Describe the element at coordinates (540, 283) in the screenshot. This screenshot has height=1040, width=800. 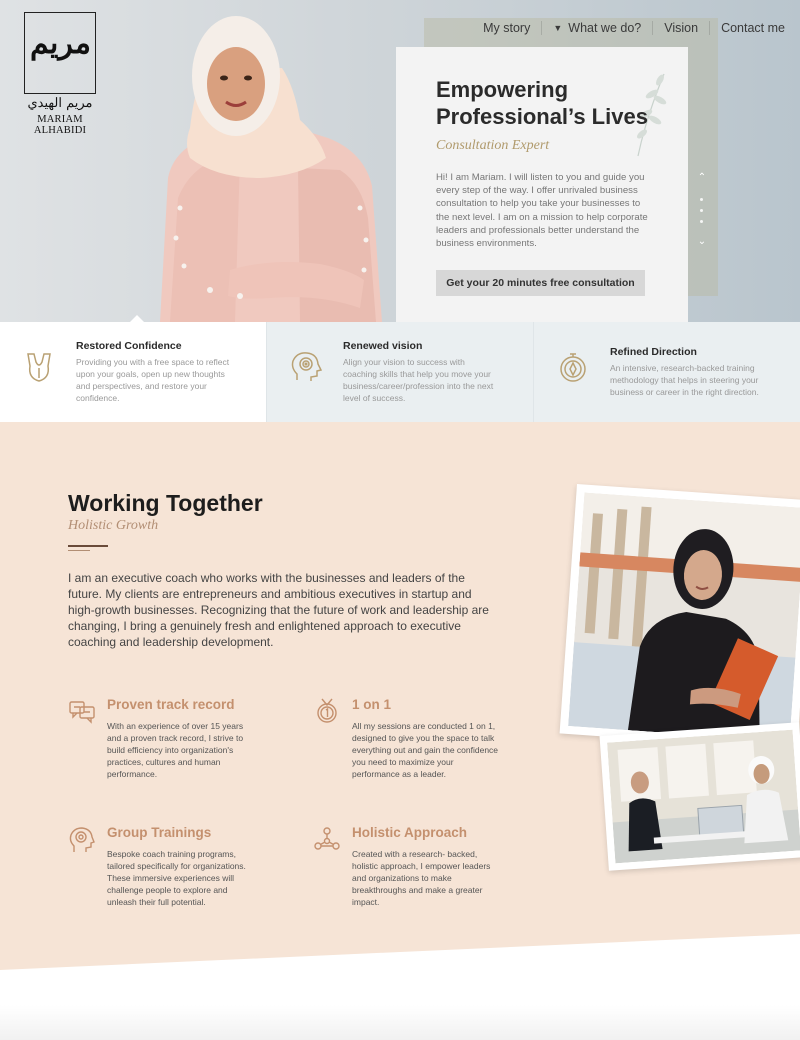
I see `free-consultation-button: Get your 20 minutes free consultation` at that location.